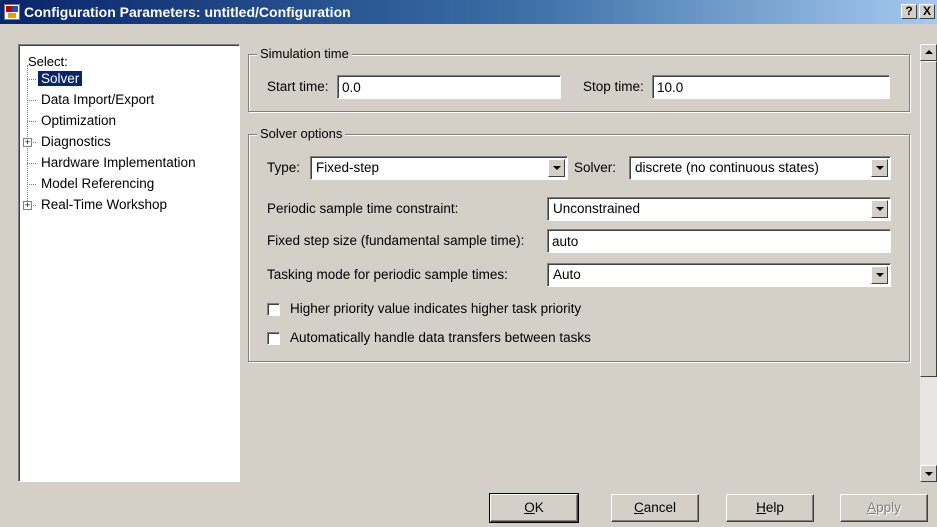 The image size is (937, 527). I want to click on group-title: Simulation time, so click(304, 53).